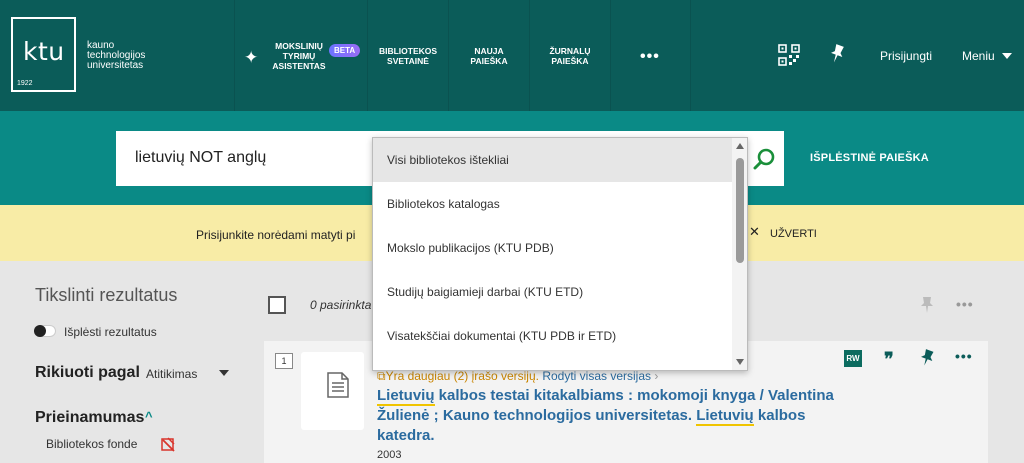  I want to click on scope-option: Visatekščiai dokumentai (KTU PDB ir ETD), so click(553, 336).